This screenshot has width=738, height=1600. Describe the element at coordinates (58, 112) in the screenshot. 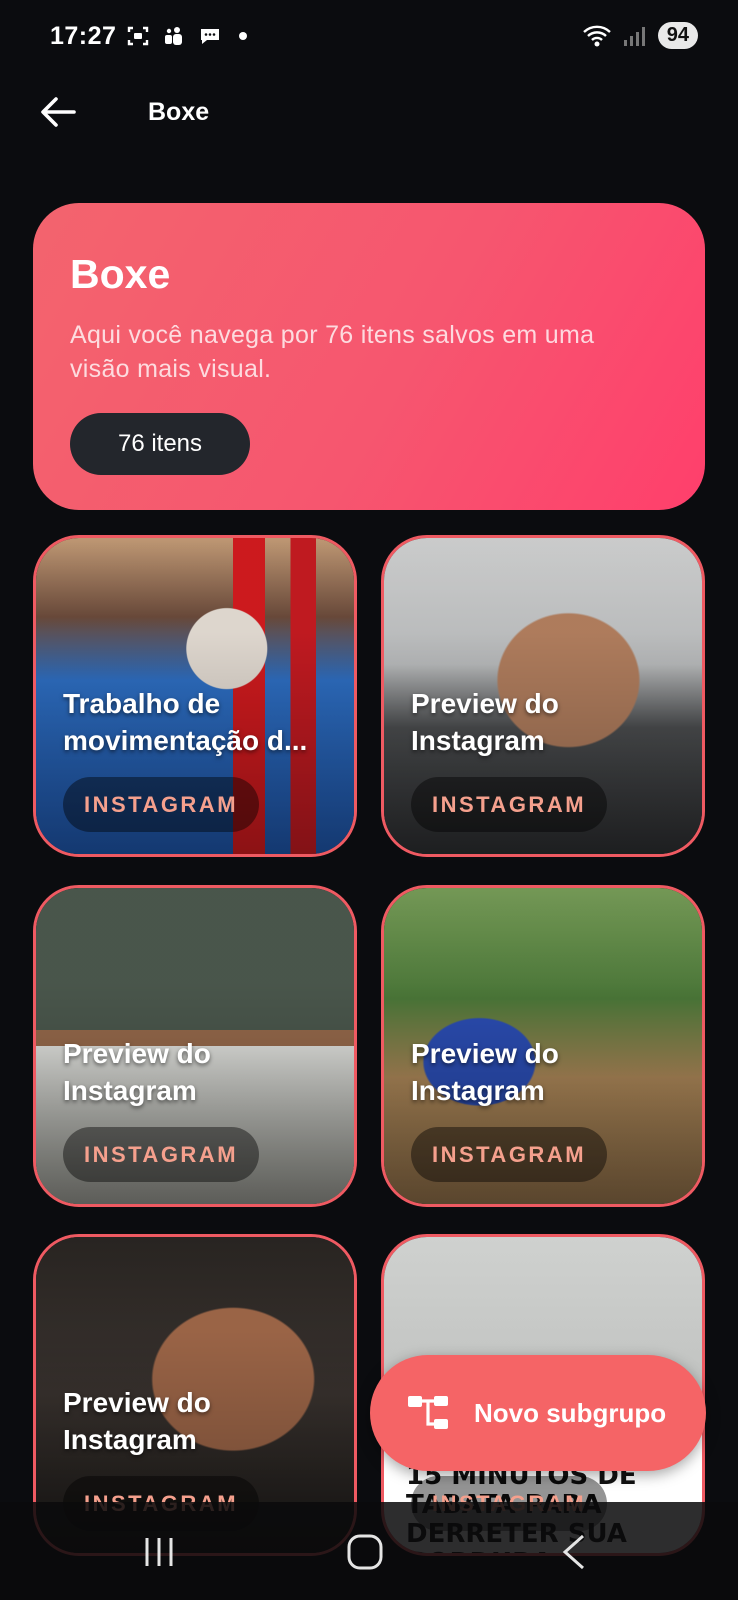

I see `arrow-left-icon` at that location.